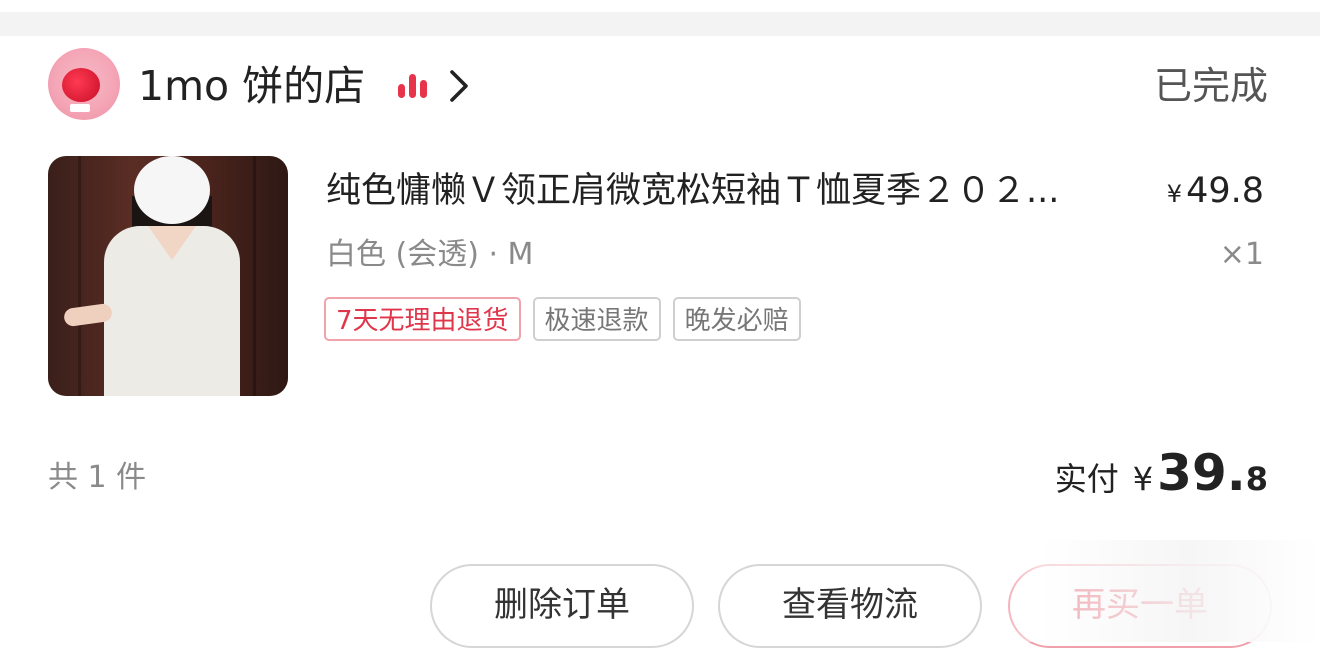  I want to click on top-separator, so click(660, 18).